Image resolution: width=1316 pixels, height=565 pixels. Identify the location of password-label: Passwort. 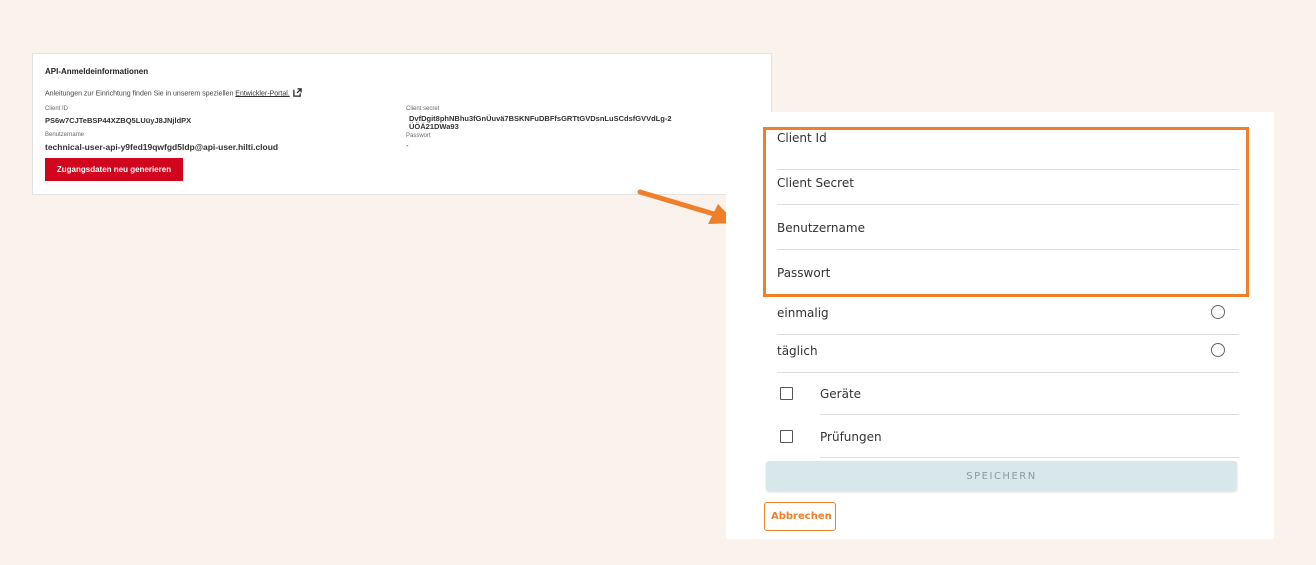
(418, 136).